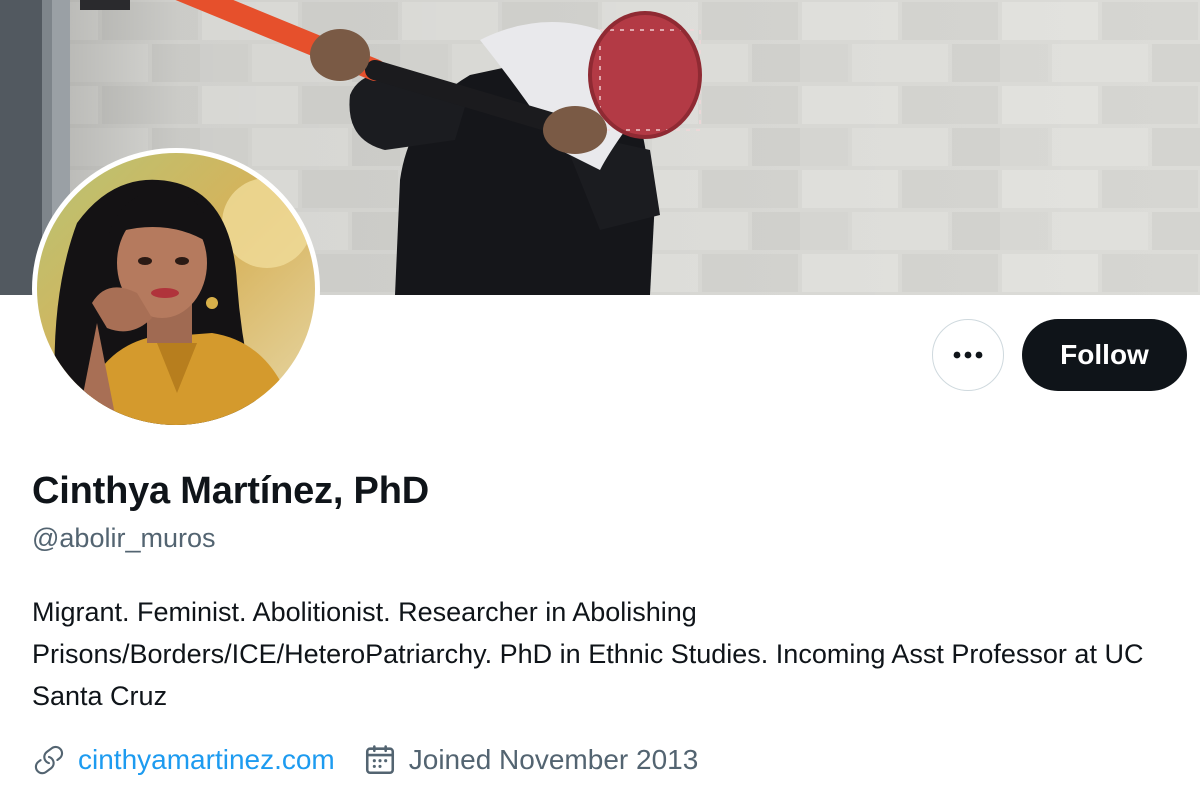 The width and height of the screenshot is (1200, 805). Describe the element at coordinates (230, 491) in the screenshot. I see `display-name: Cinthya Martínez, PhD` at that location.